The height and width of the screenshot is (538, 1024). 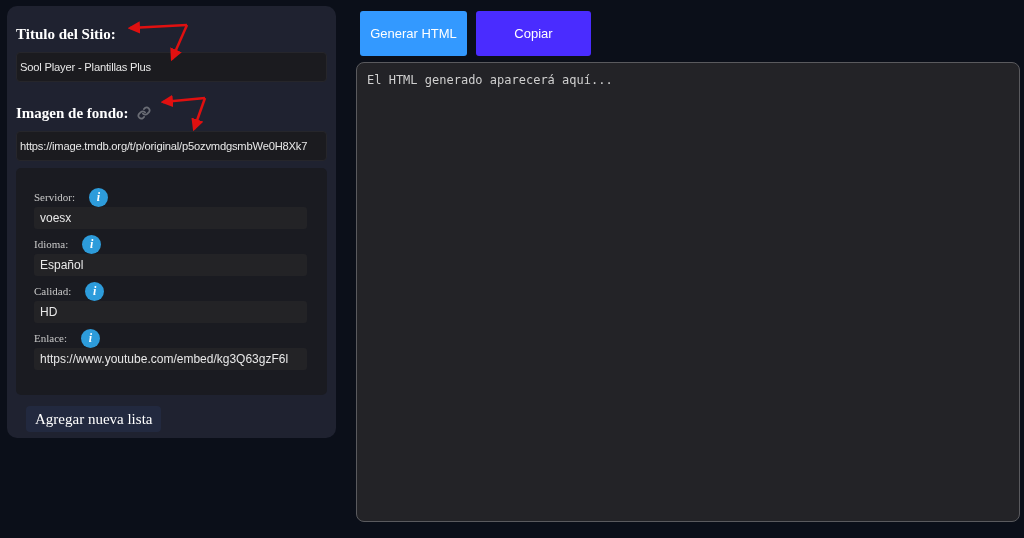 What do you see at coordinates (94, 419) in the screenshot?
I see `add-list-button: Agregar nueva lista` at bounding box center [94, 419].